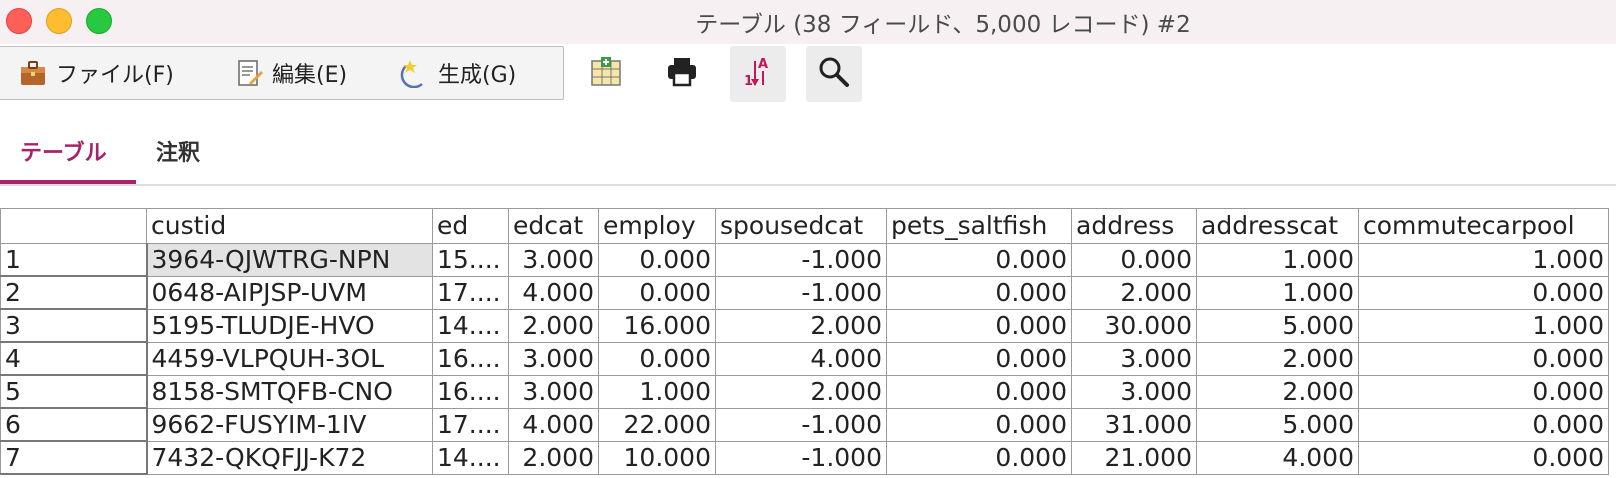 The height and width of the screenshot is (478, 1616). What do you see at coordinates (979, 226) in the screenshot?
I see `column-header-pets-saltfish: pets_saltfish` at bounding box center [979, 226].